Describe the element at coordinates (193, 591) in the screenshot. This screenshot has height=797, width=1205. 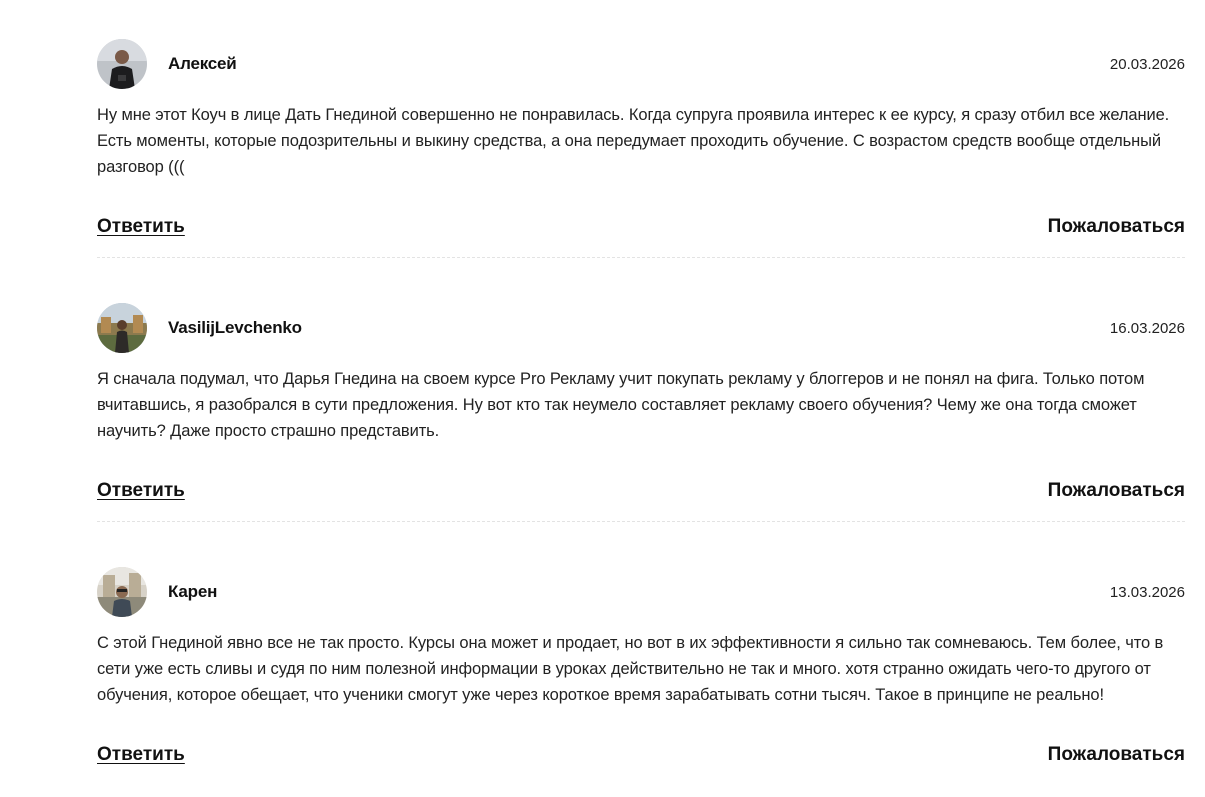
I see `comment-author: Карен` at that location.